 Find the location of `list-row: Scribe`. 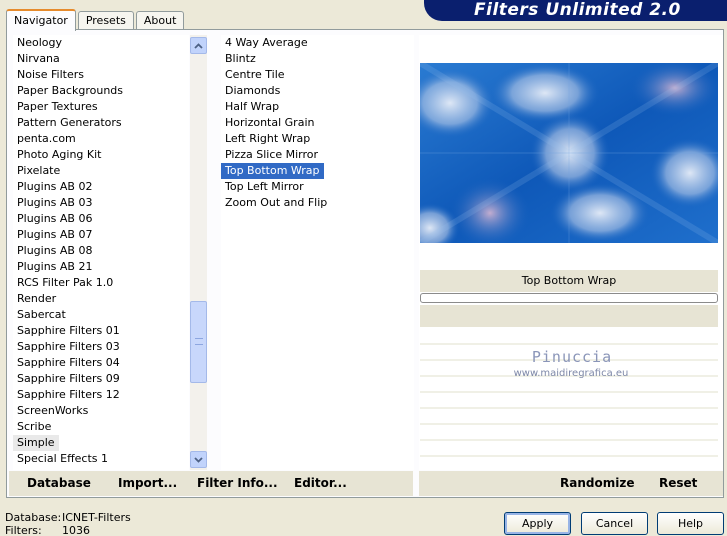

list-row: Scribe is located at coordinates (101, 427).